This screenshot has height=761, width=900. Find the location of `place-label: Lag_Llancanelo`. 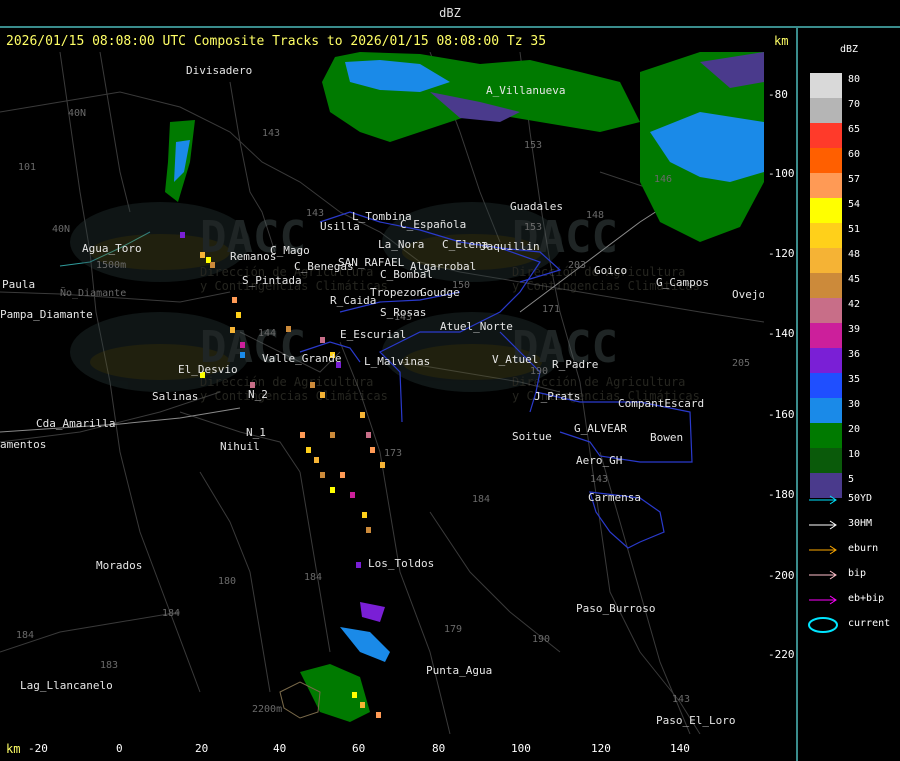

place-label: Lag_Llancanelo is located at coordinates (66, 685).